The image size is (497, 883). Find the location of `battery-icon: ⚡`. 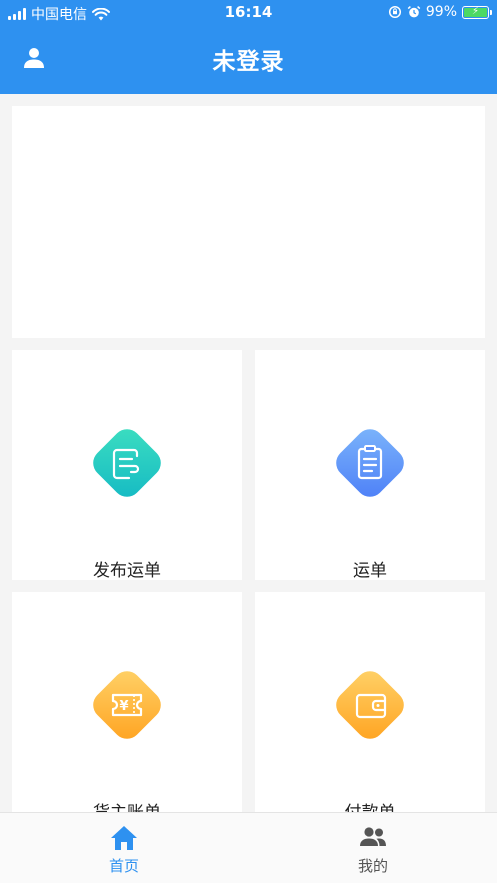

battery-icon: ⚡ is located at coordinates (477, 12).